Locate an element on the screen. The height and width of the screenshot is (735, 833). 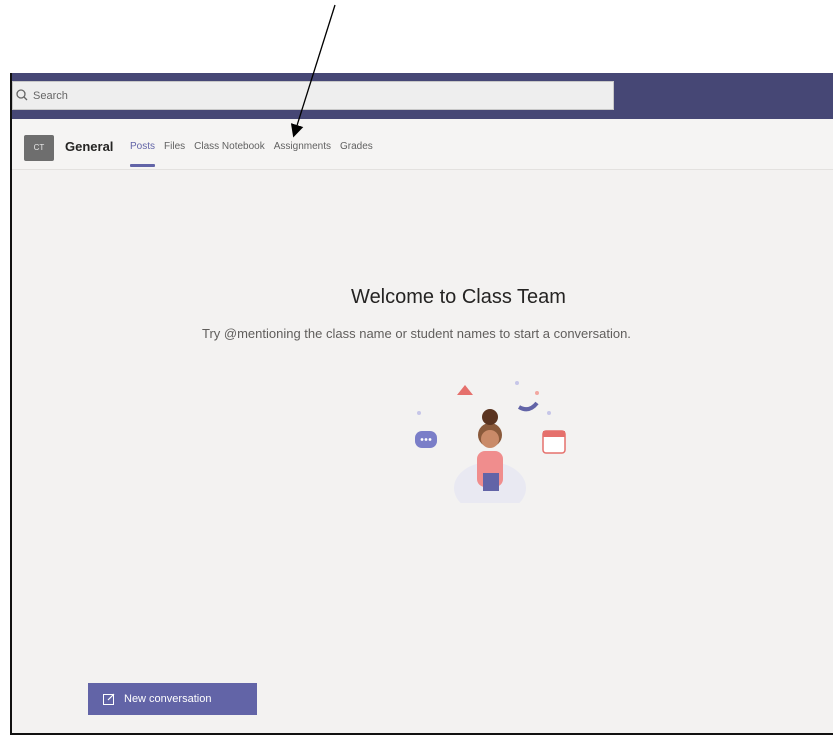
search-box is located at coordinates (313, 95).